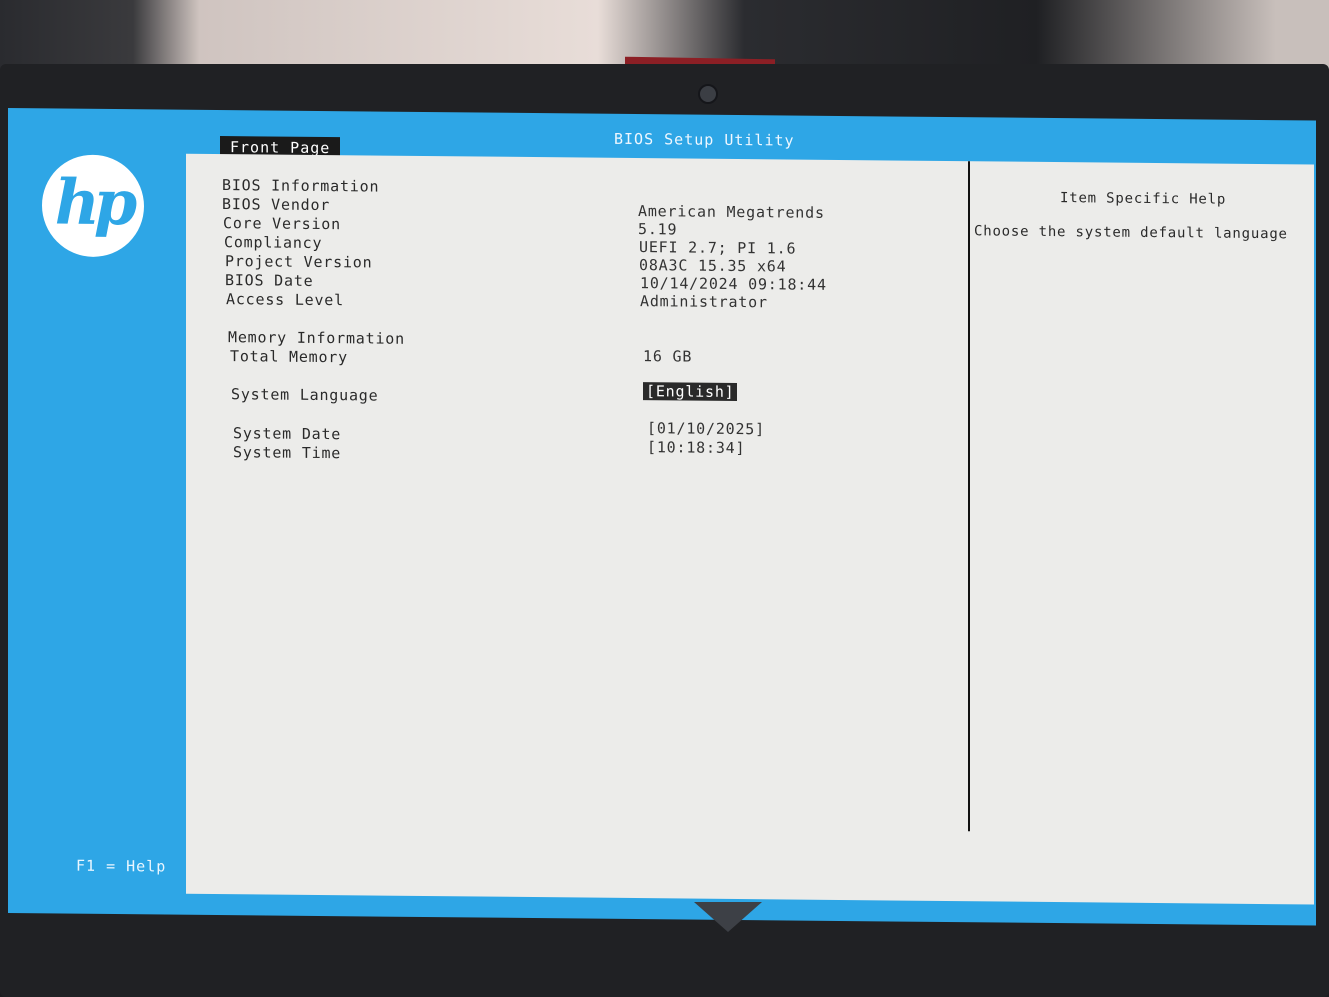 The image size is (1329, 997). I want to click on panel-divider, so click(969, 496).